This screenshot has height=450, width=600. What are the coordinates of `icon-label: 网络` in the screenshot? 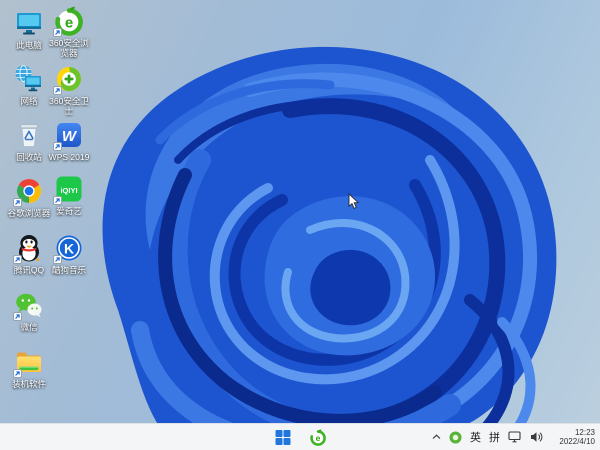 It's located at (29, 101).